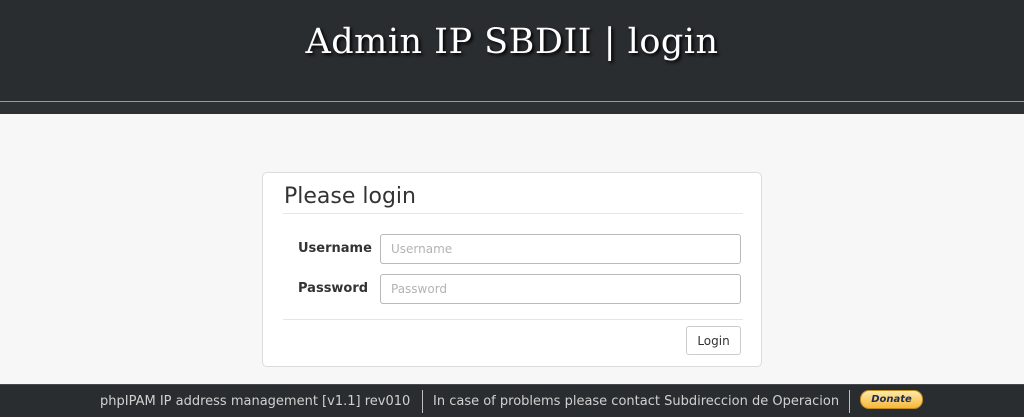 The image size is (1024, 417). What do you see at coordinates (560, 289) in the screenshot?
I see `password-input` at bounding box center [560, 289].